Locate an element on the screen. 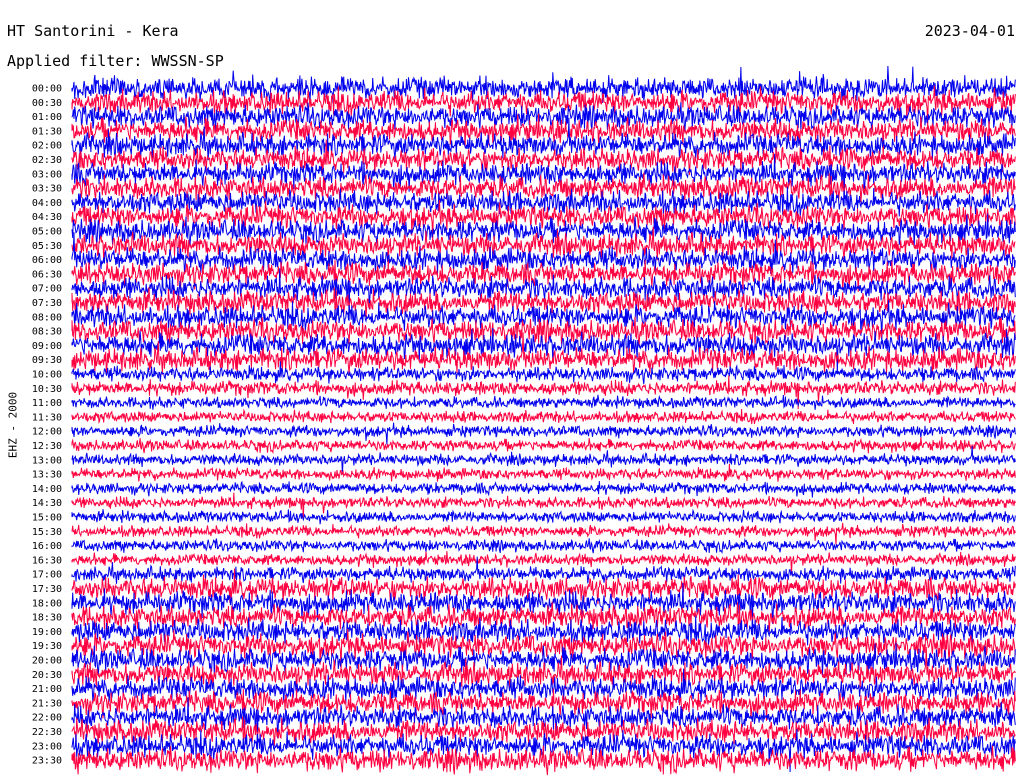  time-tick-label: 23:00 is located at coordinates (47, 746).